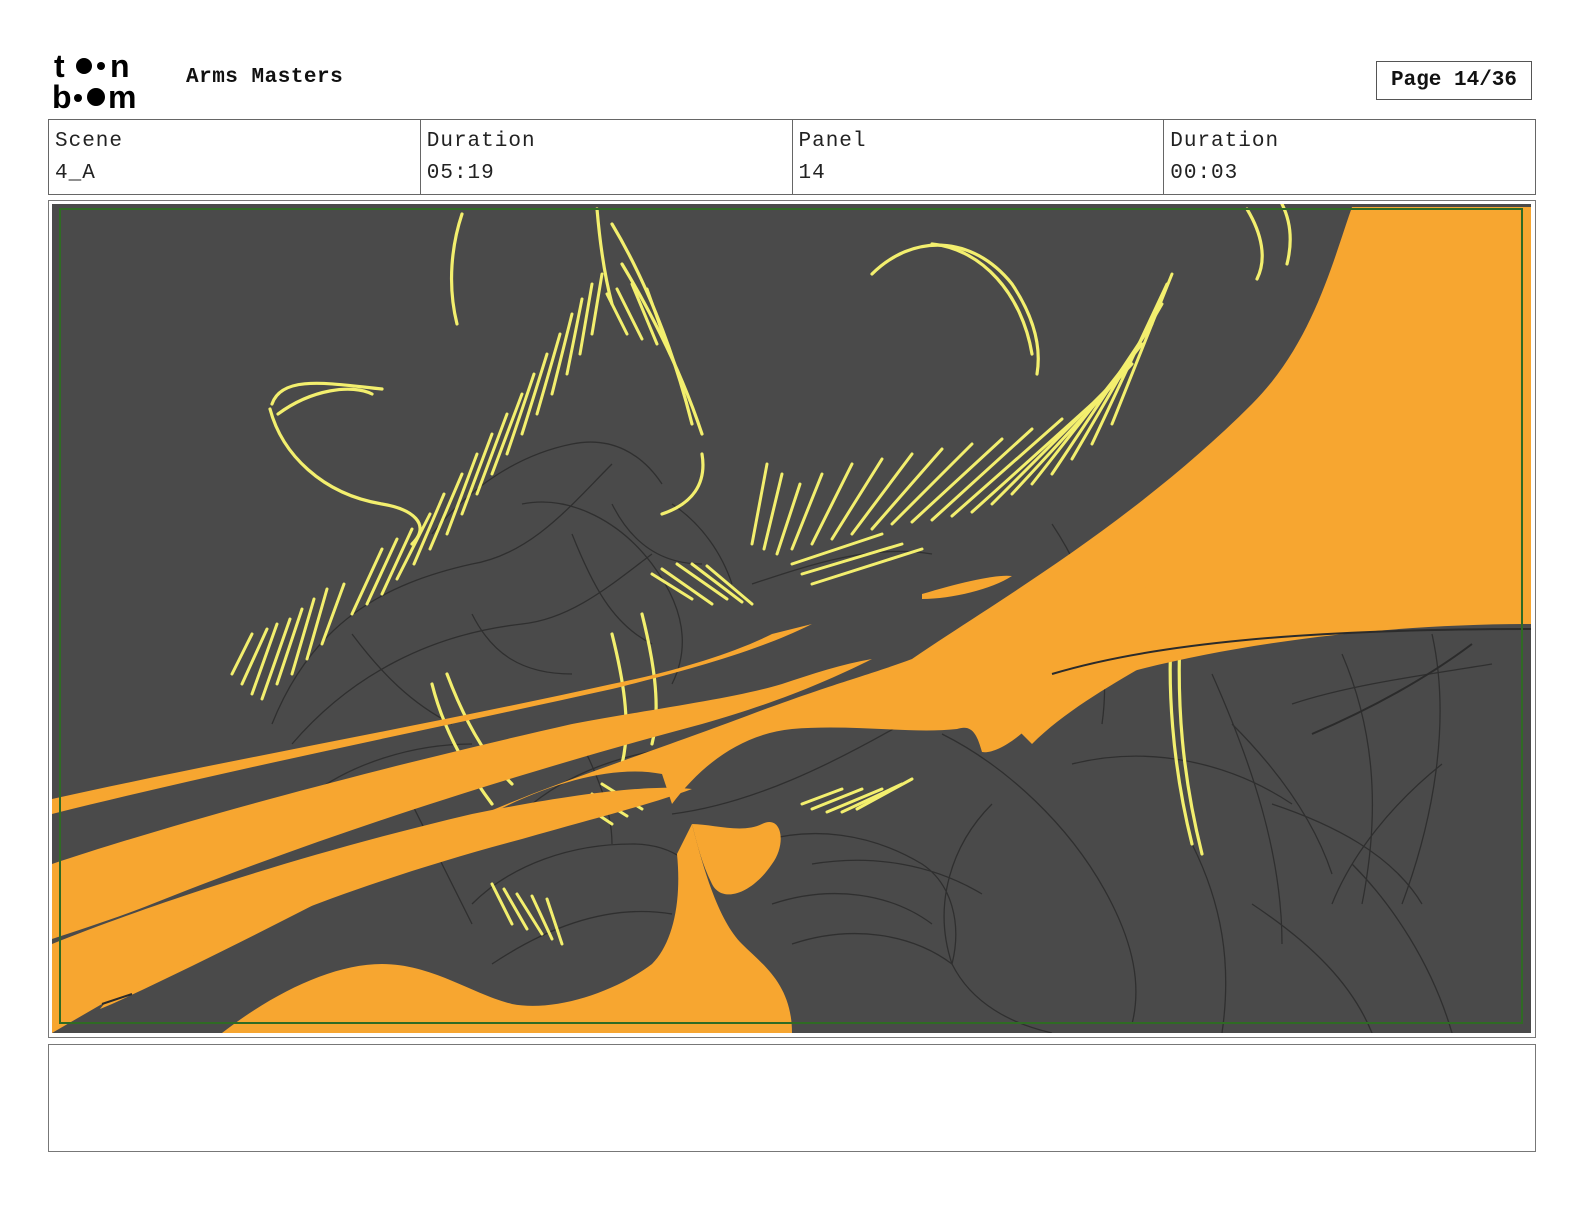 Image resolution: width=1584 pixels, height=1224 pixels. What do you see at coordinates (75, 173) in the screenshot?
I see `scene-value: 4_A` at bounding box center [75, 173].